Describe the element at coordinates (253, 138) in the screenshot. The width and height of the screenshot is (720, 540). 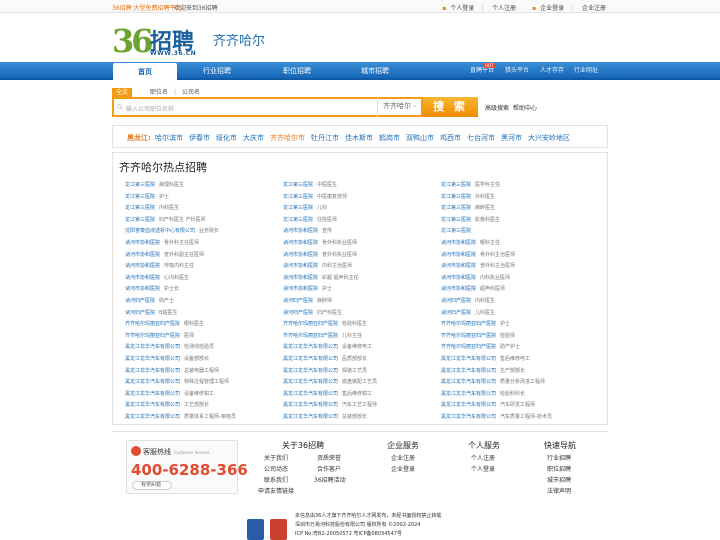
I see `city-link: 大庆市` at that location.